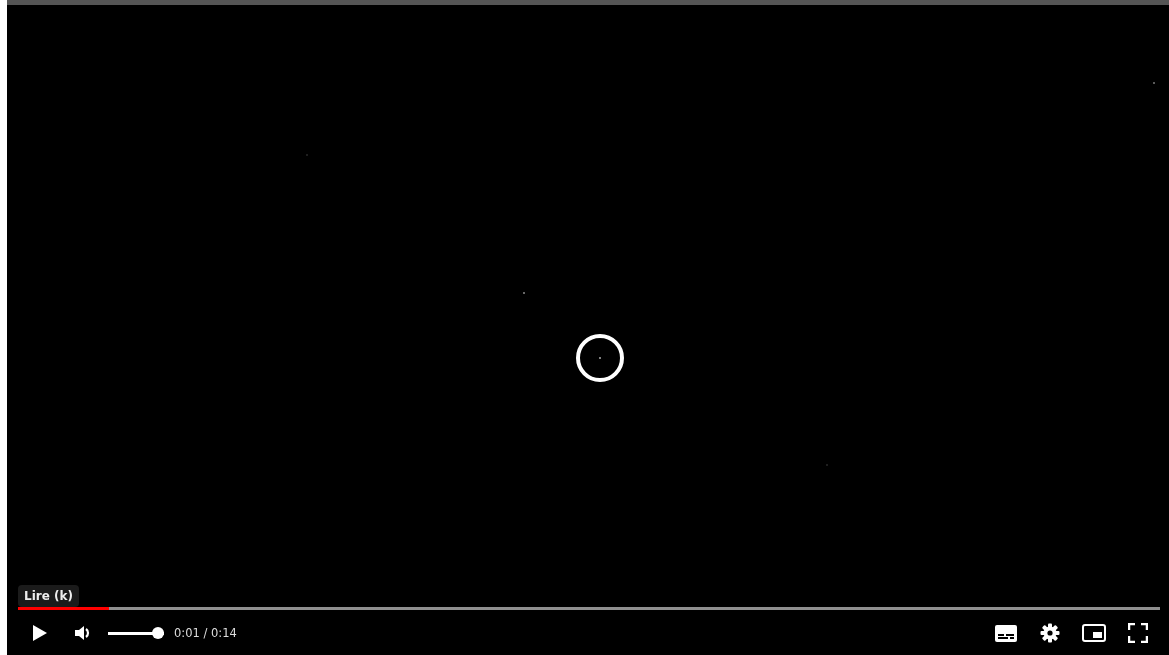 This screenshot has width=1169, height=655. Describe the element at coordinates (1138, 633) in the screenshot. I see `fullscreen-icon` at that location.